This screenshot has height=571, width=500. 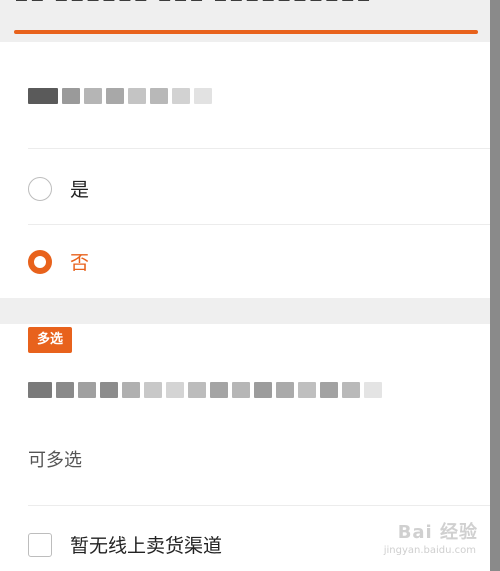 I want to click on multi-question-text-blurred, so click(x=205, y=390).